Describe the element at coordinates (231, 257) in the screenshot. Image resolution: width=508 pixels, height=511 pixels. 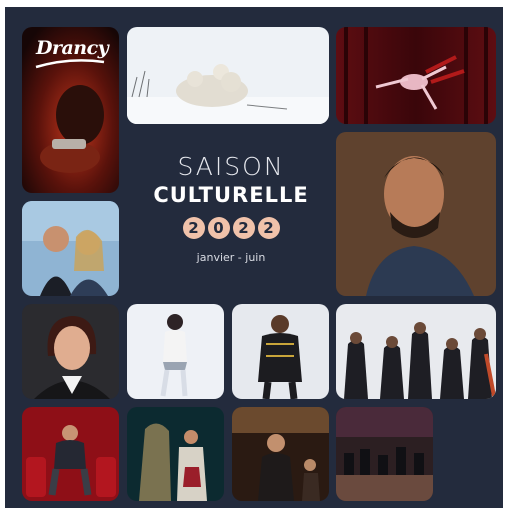
I see `season-period: janvier - juin` at that location.